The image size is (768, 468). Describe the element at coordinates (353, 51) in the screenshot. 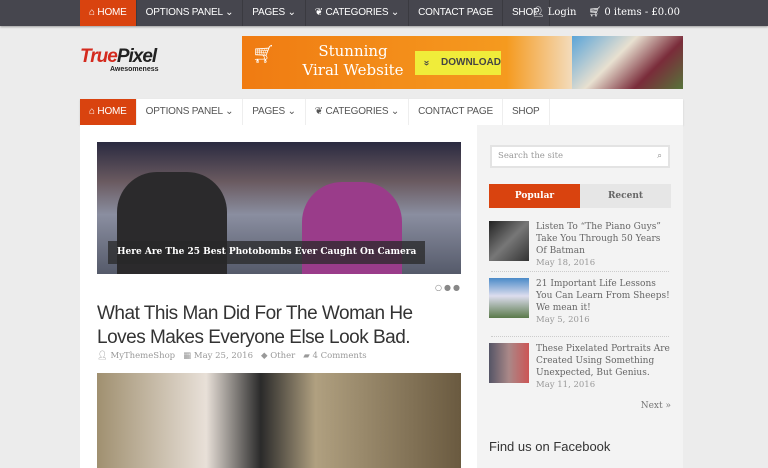

I see `banner-line1: Stunning` at that location.